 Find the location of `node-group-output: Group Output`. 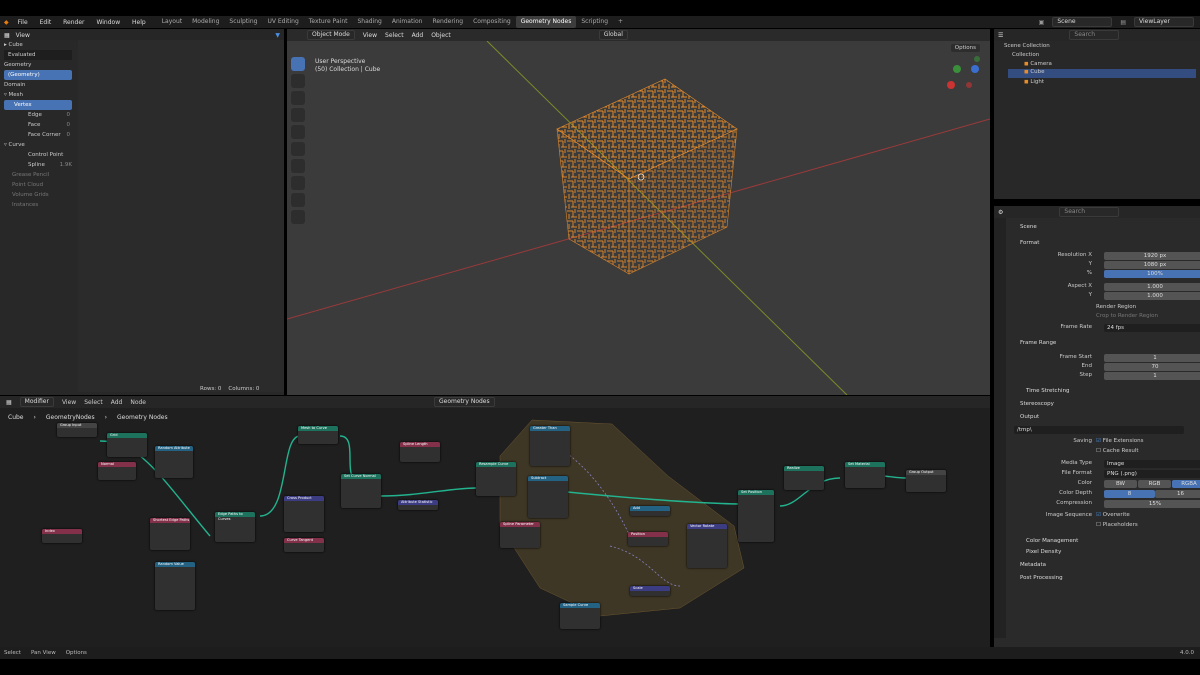

node-group-output: Group Output is located at coordinates (926, 481).